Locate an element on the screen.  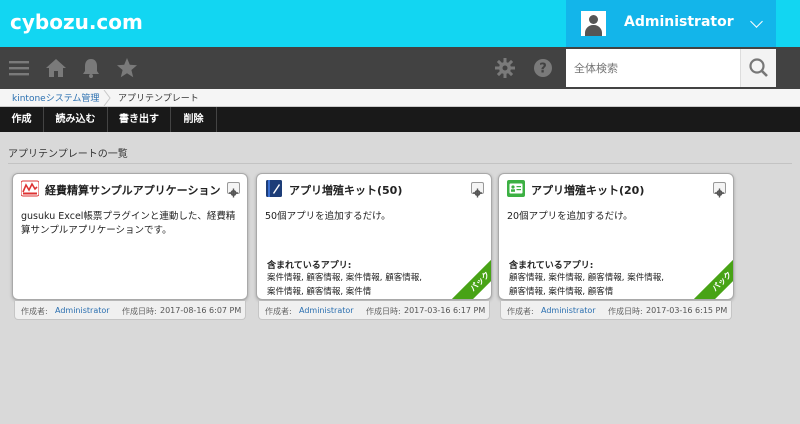
global-search is located at coordinates (671, 68).